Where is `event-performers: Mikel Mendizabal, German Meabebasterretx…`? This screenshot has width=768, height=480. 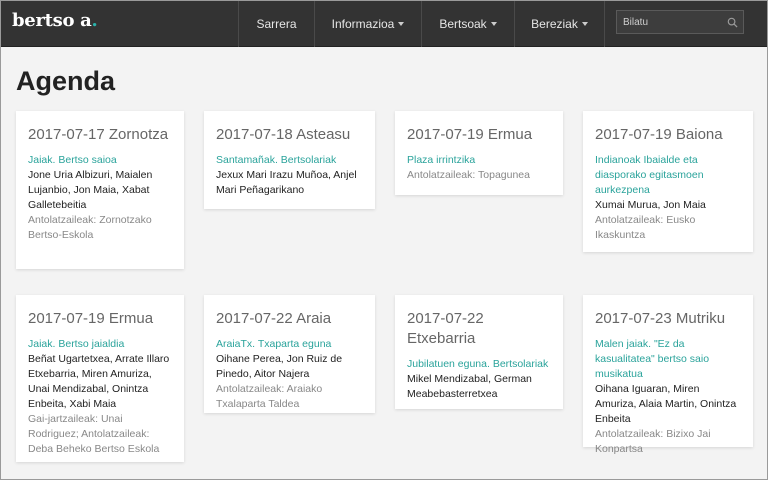 event-performers: Mikel Mendizabal, German Meabebasterretx… is located at coordinates (469, 386).